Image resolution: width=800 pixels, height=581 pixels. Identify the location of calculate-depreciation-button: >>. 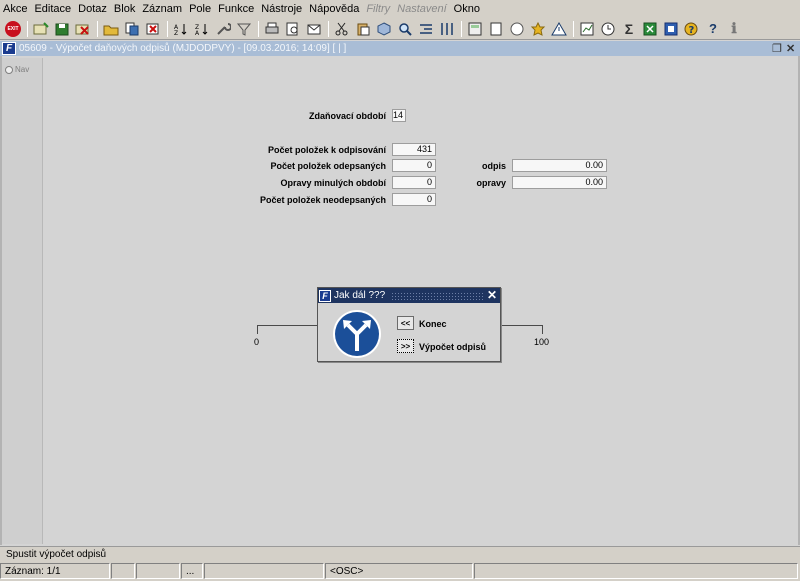
(405, 346).